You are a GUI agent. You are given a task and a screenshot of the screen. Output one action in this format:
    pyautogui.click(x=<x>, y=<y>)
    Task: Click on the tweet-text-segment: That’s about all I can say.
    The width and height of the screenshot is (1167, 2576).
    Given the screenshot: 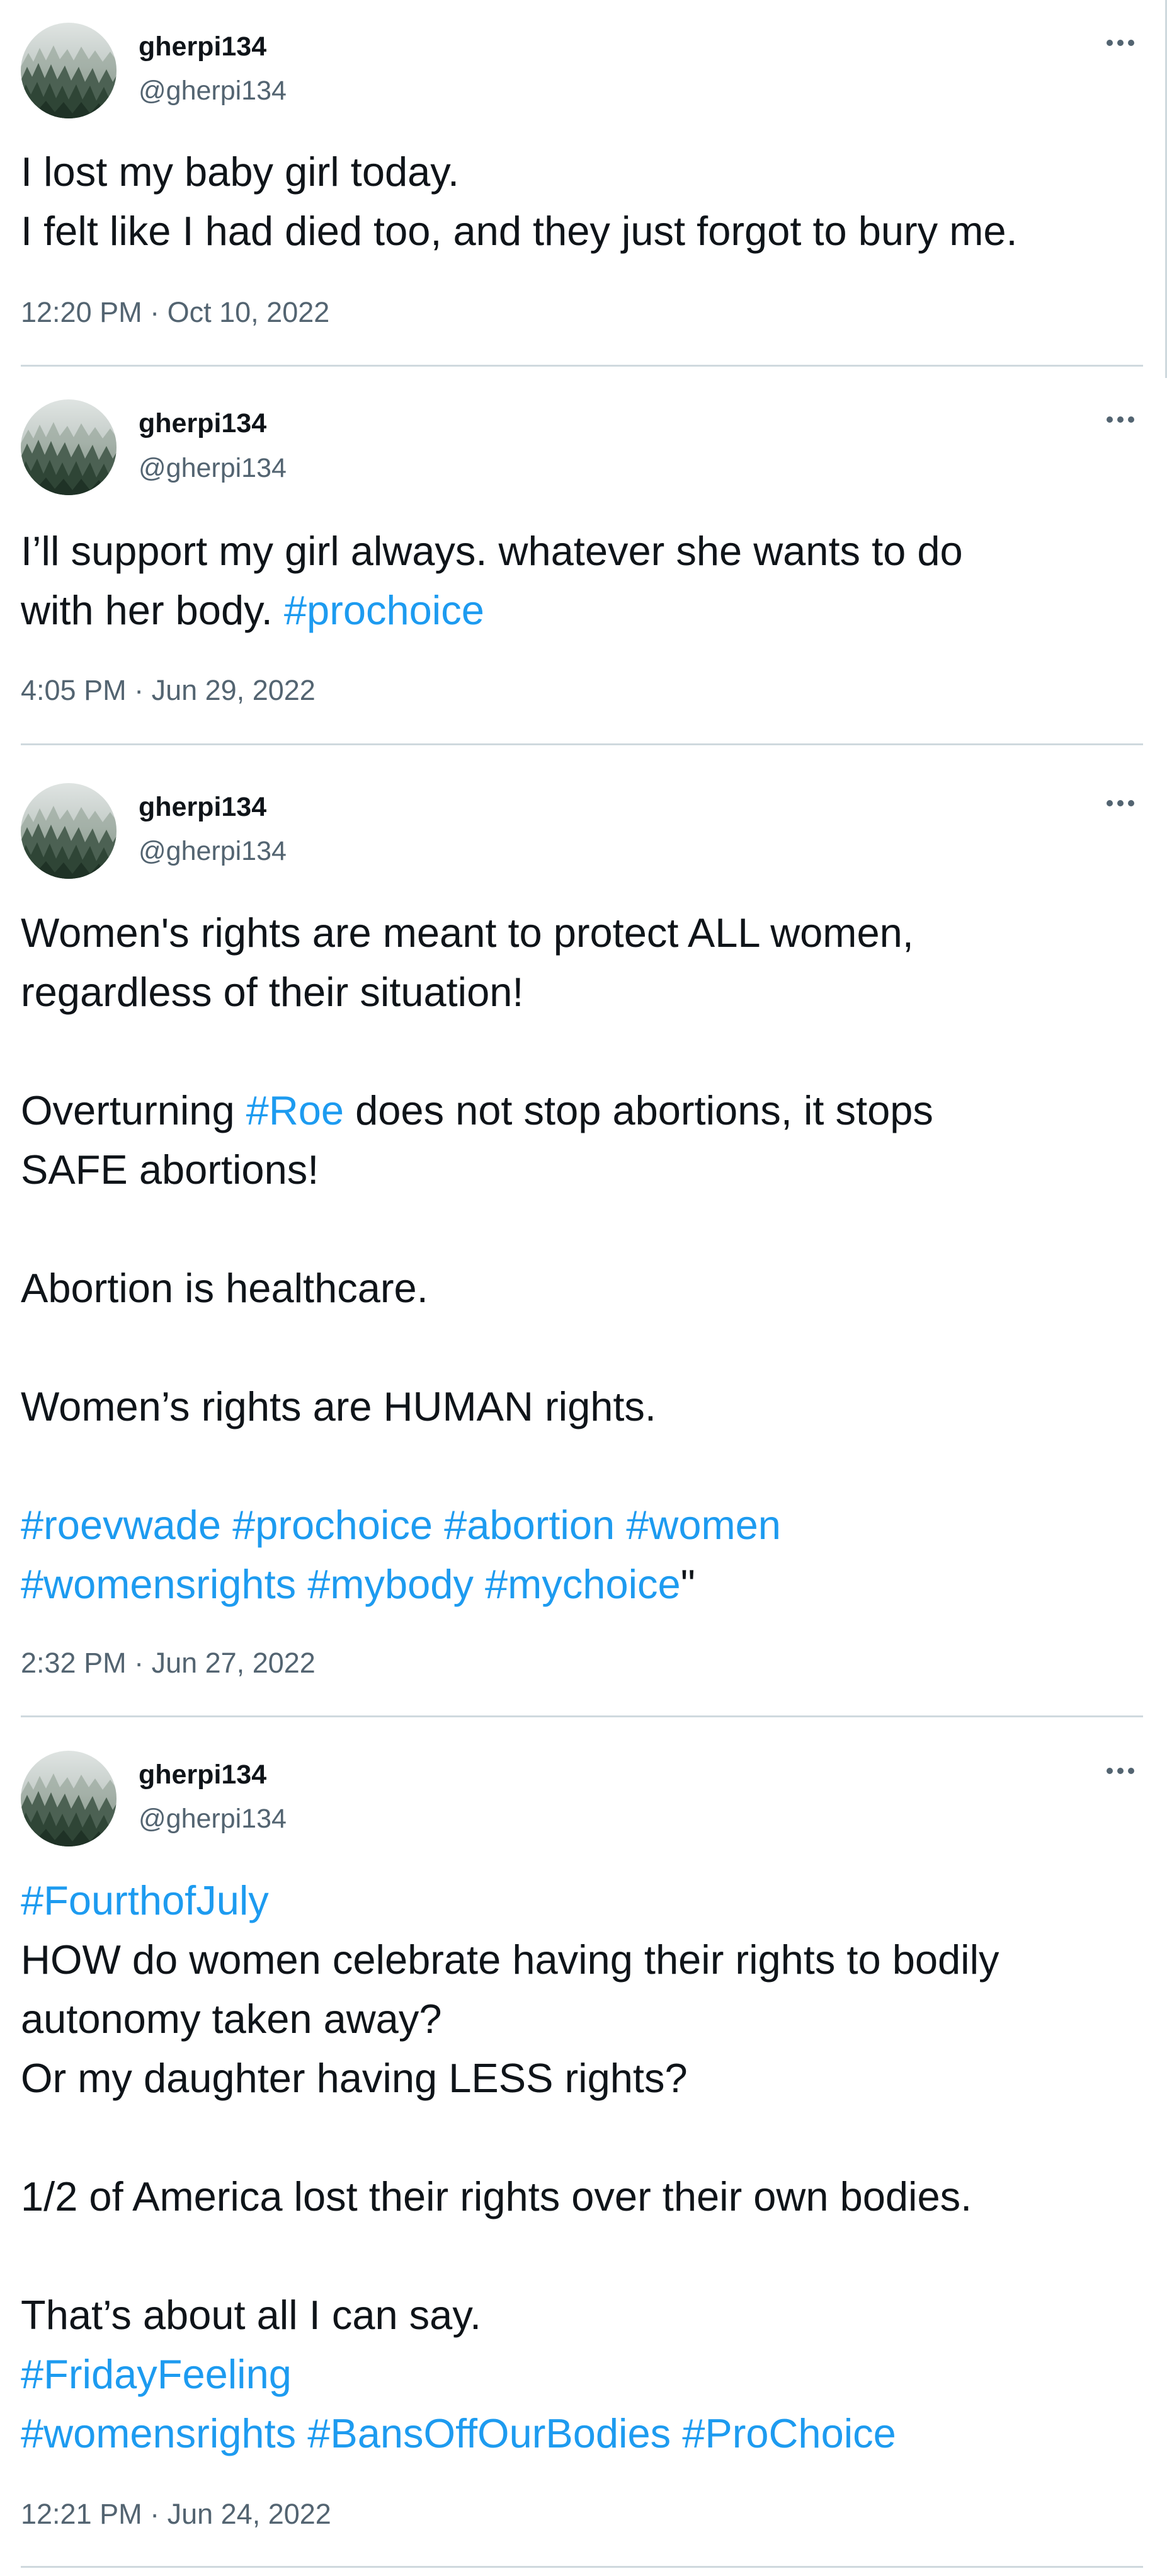 What is the action you would take?
    pyautogui.click(x=252, y=2315)
    